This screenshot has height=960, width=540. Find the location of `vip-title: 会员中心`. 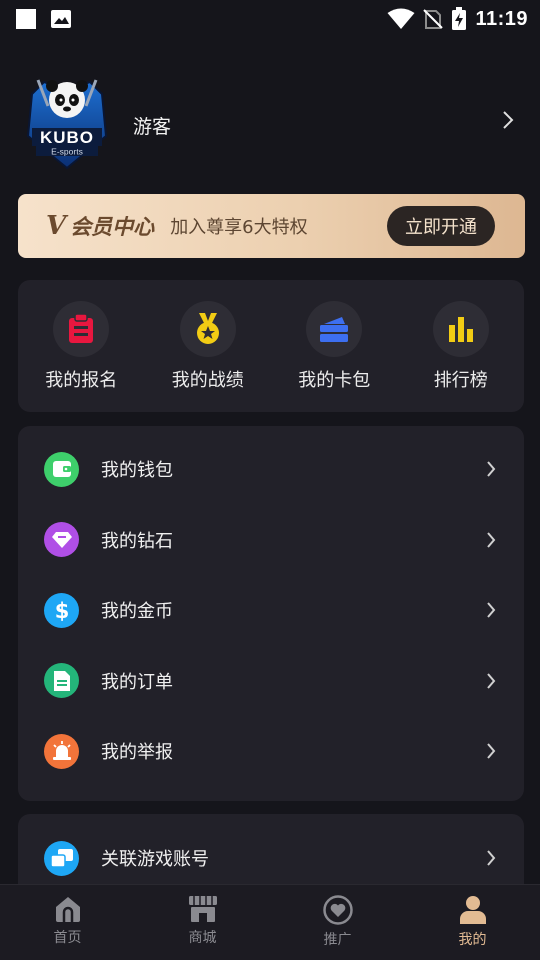

vip-title: 会员中心 is located at coordinates (112, 227).